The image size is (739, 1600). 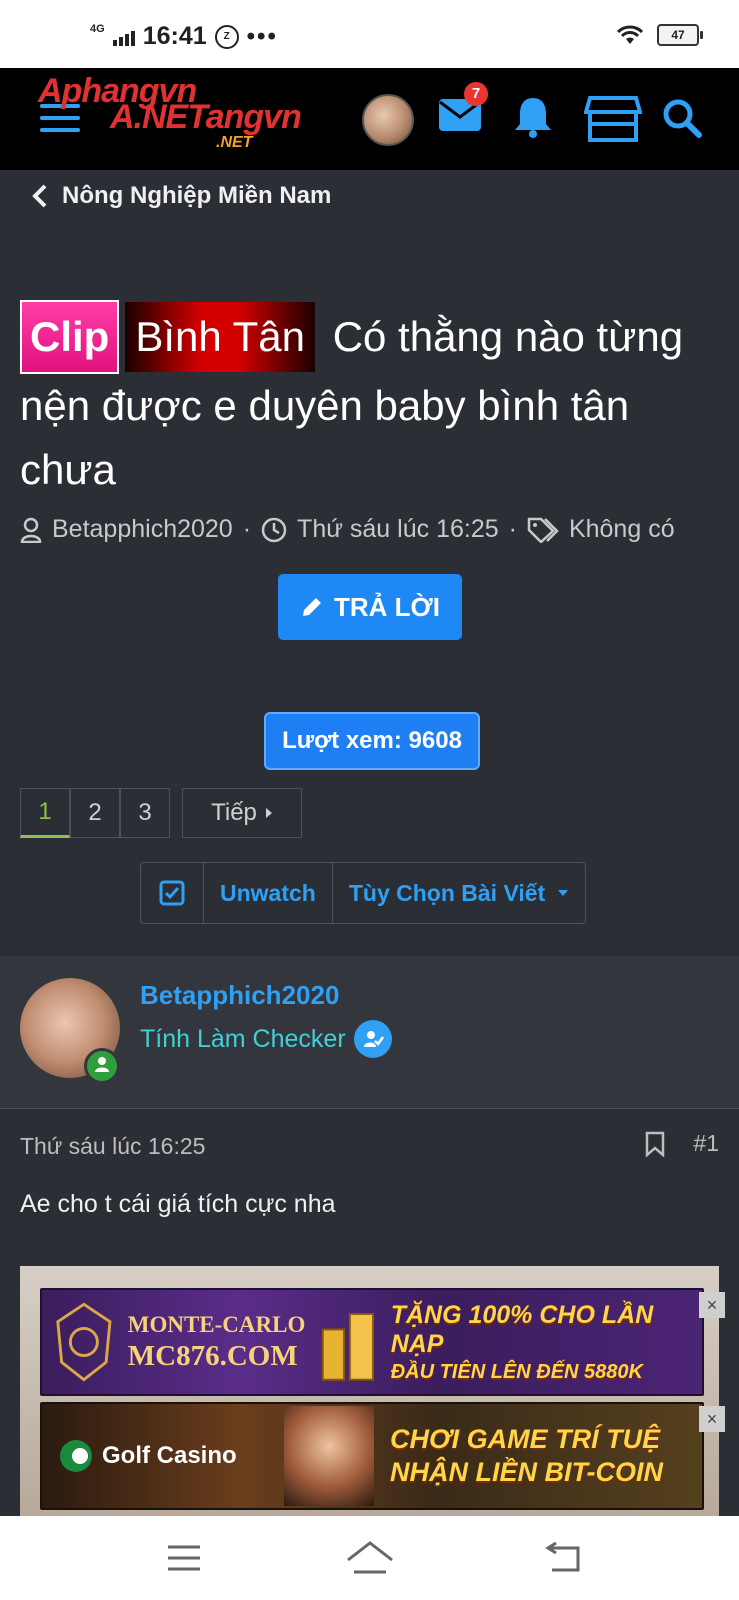 What do you see at coordinates (206, 117) in the screenshot?
I see `logo-line2: A.NETangvn` at bounding box center [206, 117].